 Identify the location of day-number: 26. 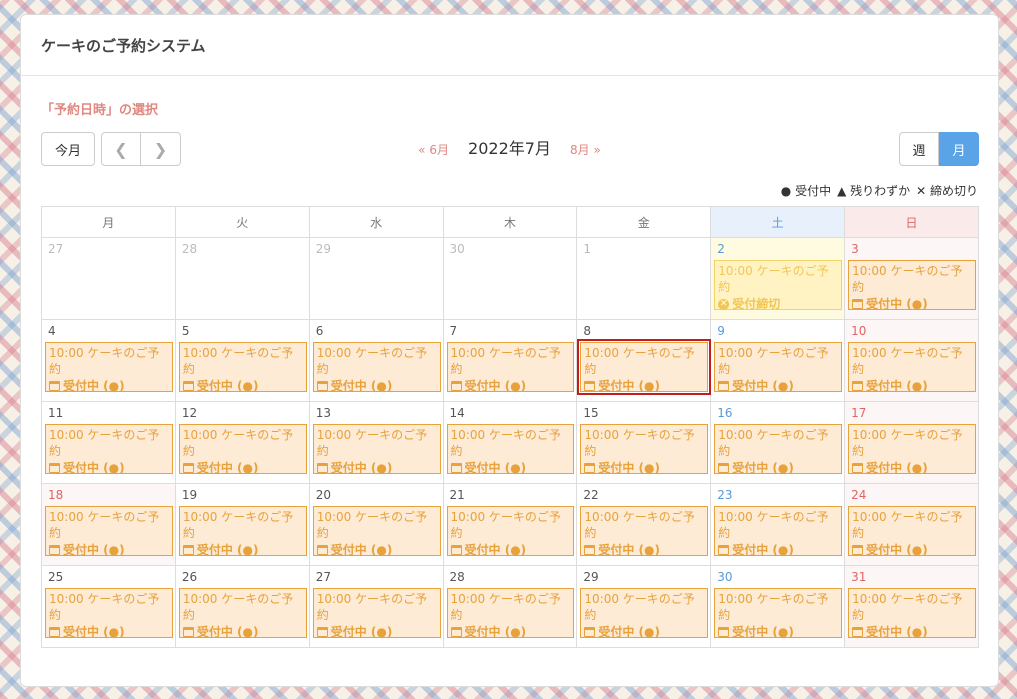
(189, 577).